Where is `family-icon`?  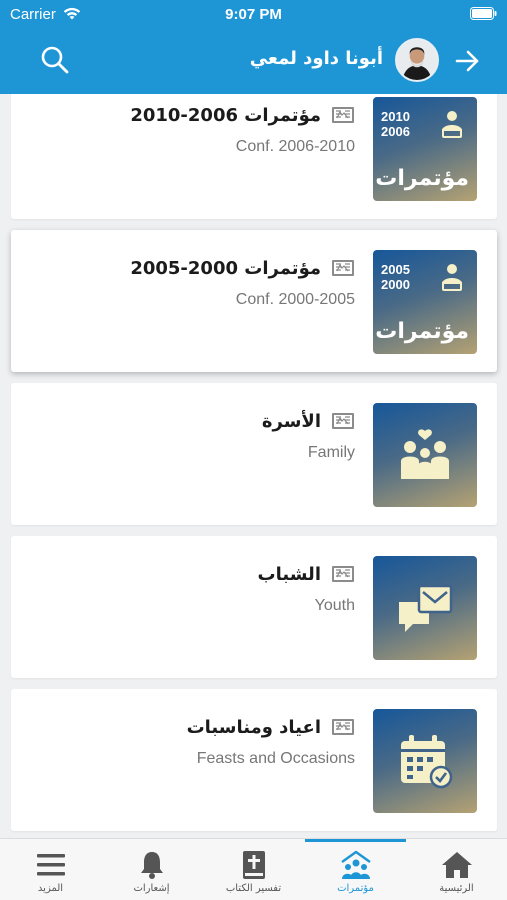 family-icon is located at coordinates (425, 454).